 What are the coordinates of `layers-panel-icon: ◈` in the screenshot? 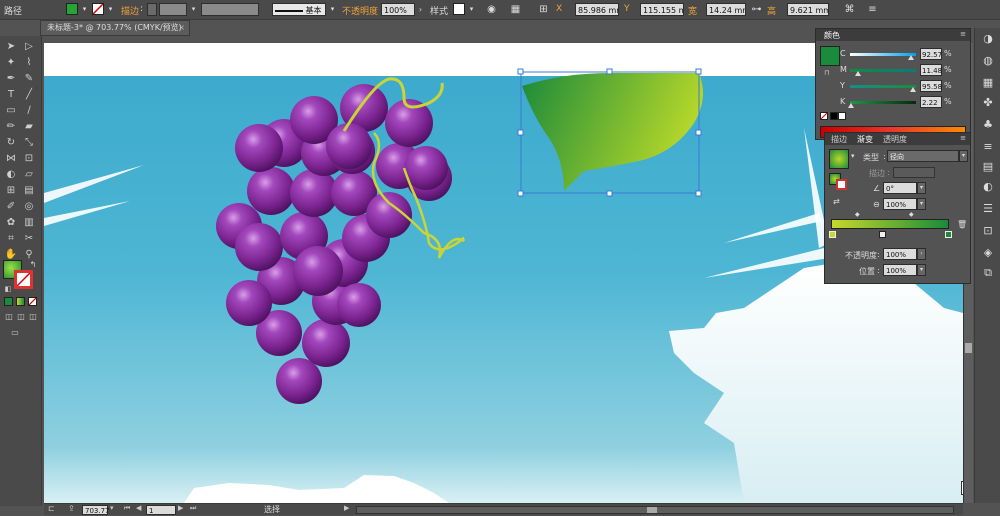 It's located at (988, 253).